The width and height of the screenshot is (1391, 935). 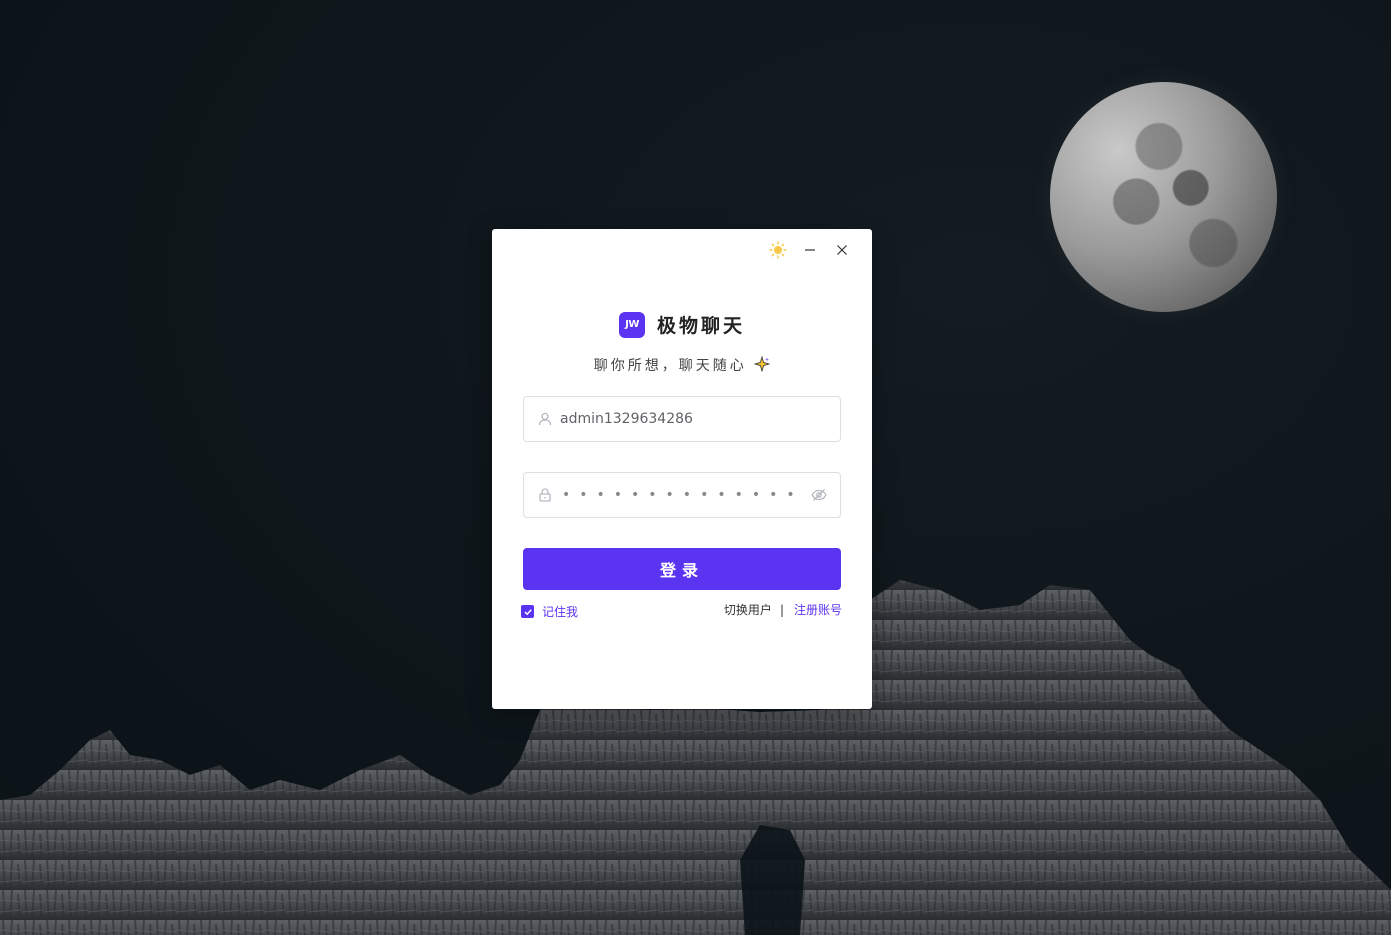 I want to click on close-icon, so click(x=842, y=250).